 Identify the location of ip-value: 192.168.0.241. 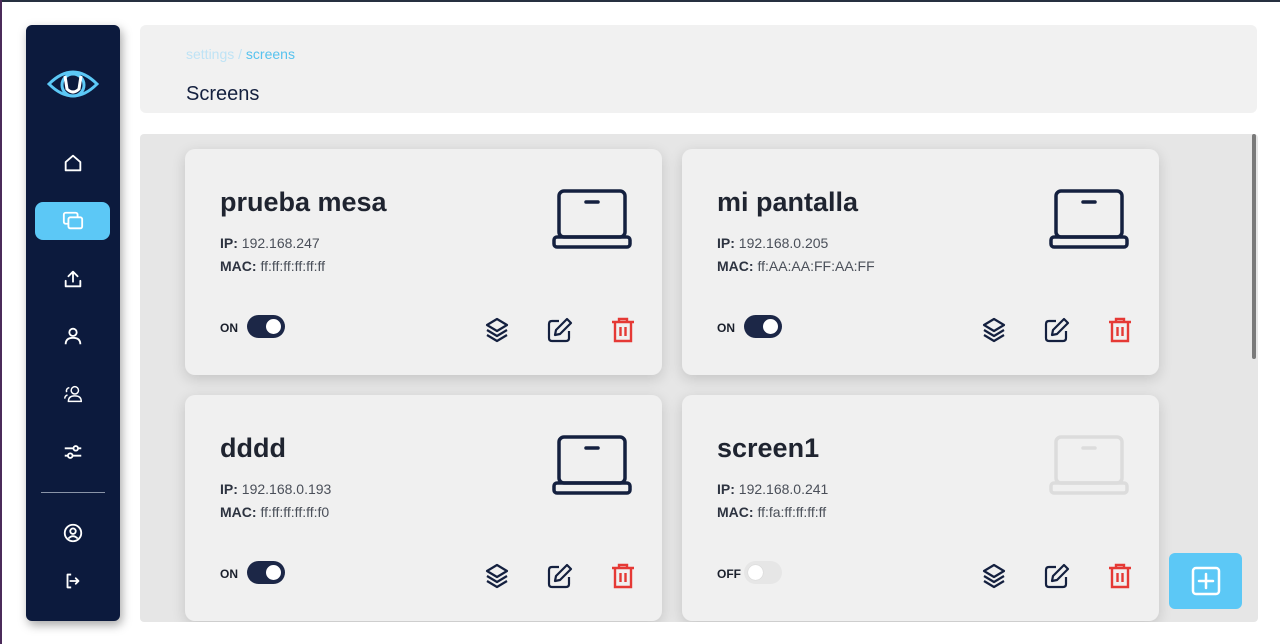
(783, 489).